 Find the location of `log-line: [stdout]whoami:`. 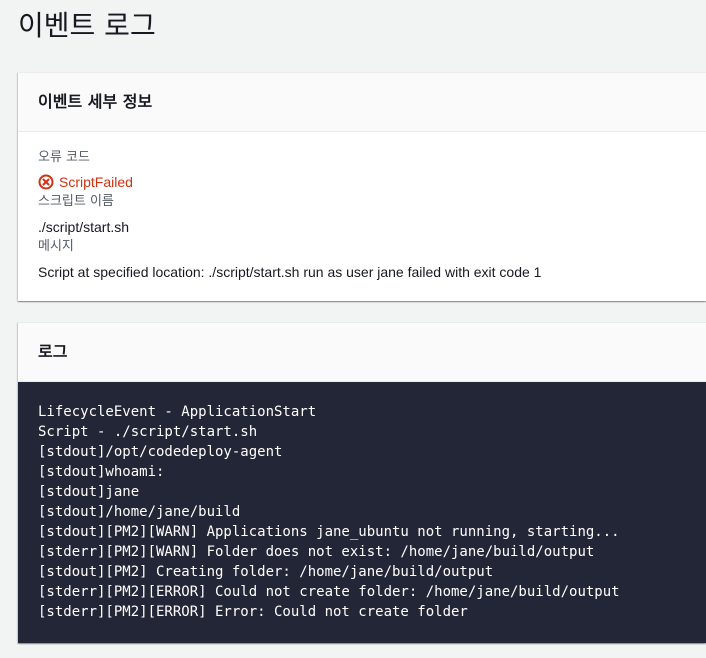

log-line: [stdout]whoami: is located at coordinates (101, 472).